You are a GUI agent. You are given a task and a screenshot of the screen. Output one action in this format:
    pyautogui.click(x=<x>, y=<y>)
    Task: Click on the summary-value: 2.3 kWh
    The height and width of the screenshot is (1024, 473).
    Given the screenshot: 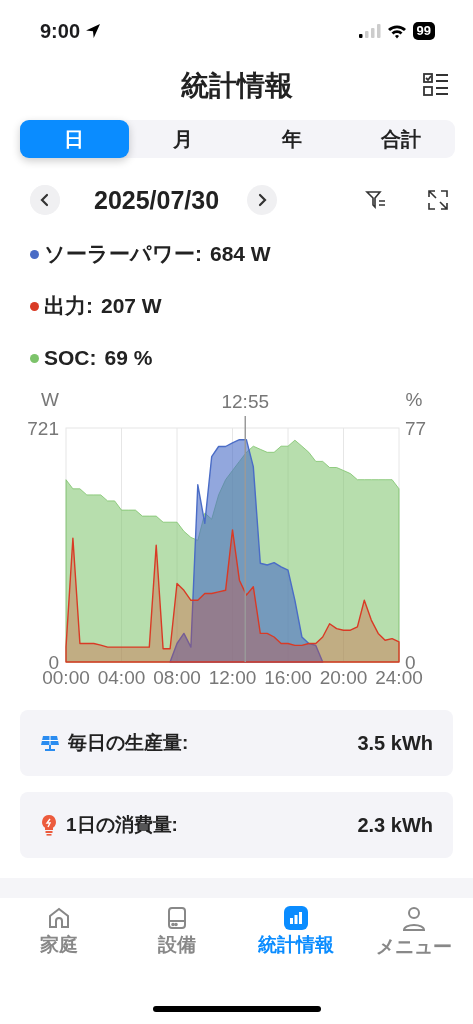 What is the action you would take?
    pyautogui.click(x=395, y=825)
    